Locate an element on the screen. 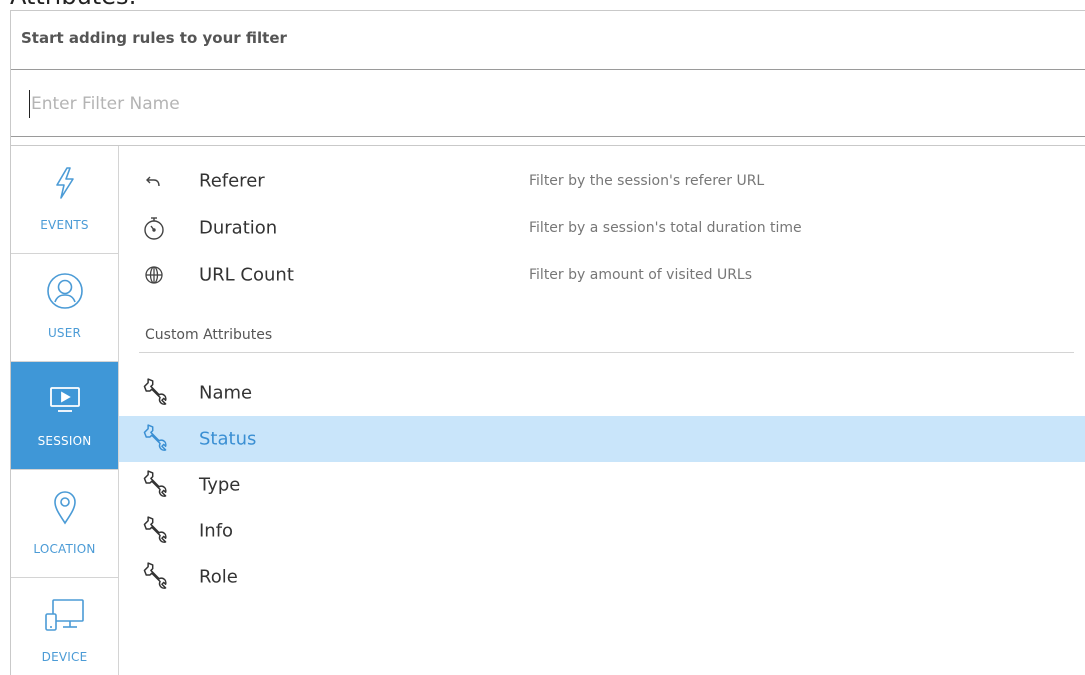 The width and height of the screenshot is (1085, 675). filter-name-input is located at coordinates (550, 104).